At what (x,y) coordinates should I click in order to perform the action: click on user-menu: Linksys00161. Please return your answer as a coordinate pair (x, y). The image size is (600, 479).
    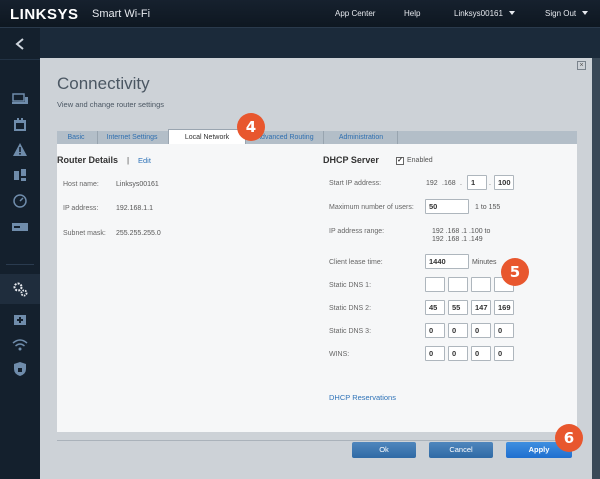
    Looking at the image, I should click on (484, 13).